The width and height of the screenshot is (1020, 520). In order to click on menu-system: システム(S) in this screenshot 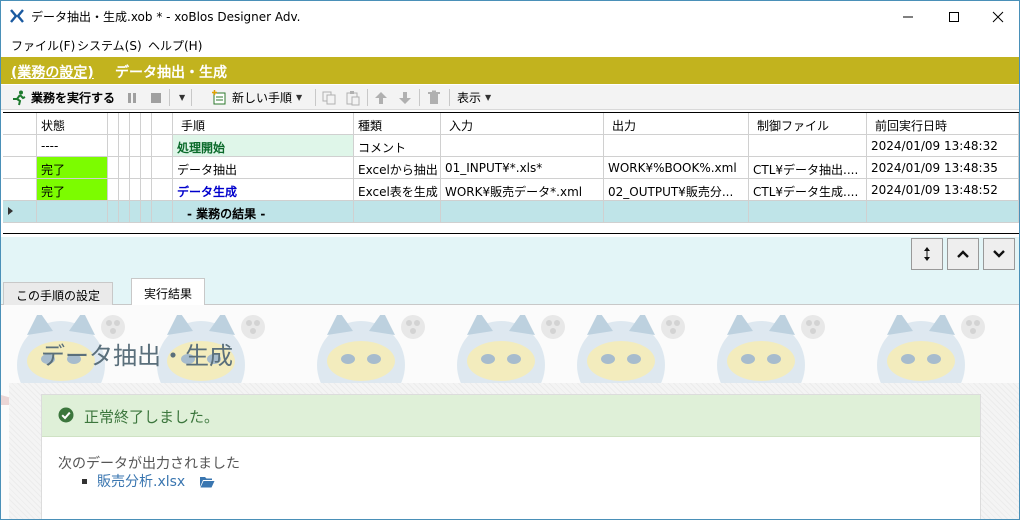, I will do `click(109, 45)`.